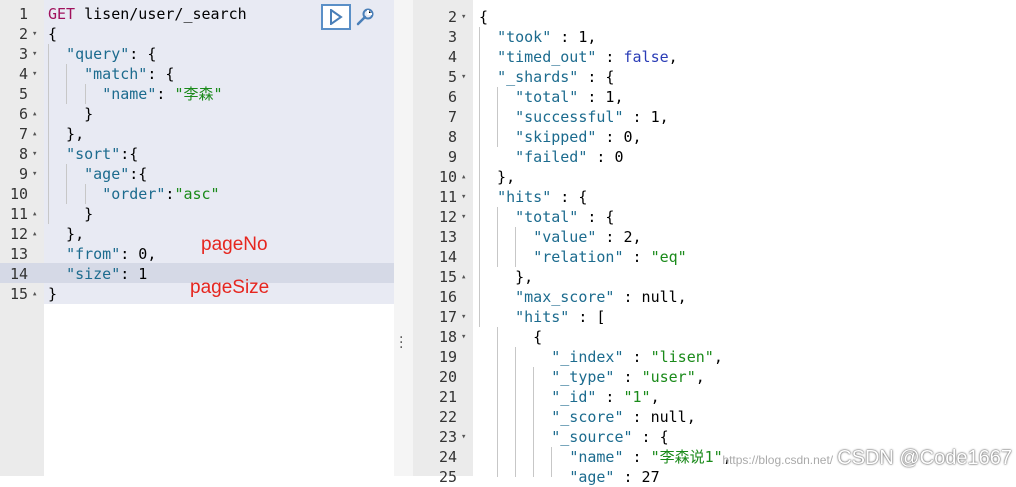 Image resolution: width=1016 pixels, height=487 pixels. I want to click on code-text: "total" : 1,, so click(569, 97).